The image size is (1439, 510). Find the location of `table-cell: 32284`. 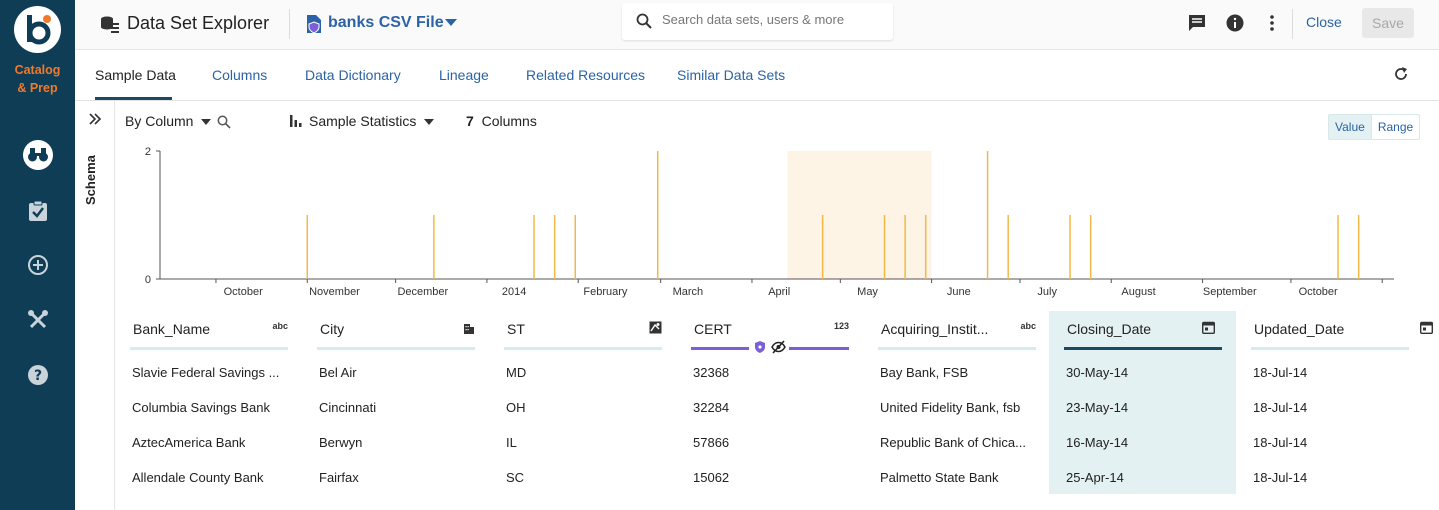

table-cell: 32284 is located at coordinates (711, 407).